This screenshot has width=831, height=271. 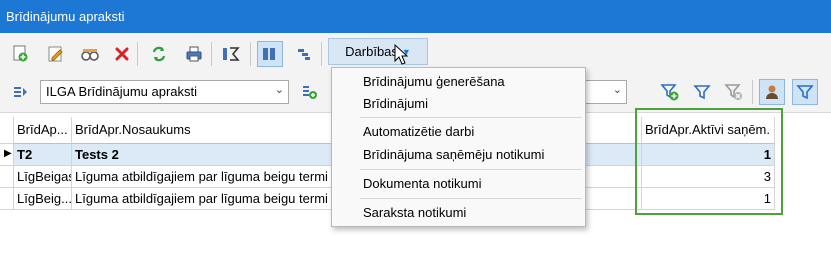 I want to click on darbibas-dropdown-button: Darbības ▼, so click(x=378, y=51).